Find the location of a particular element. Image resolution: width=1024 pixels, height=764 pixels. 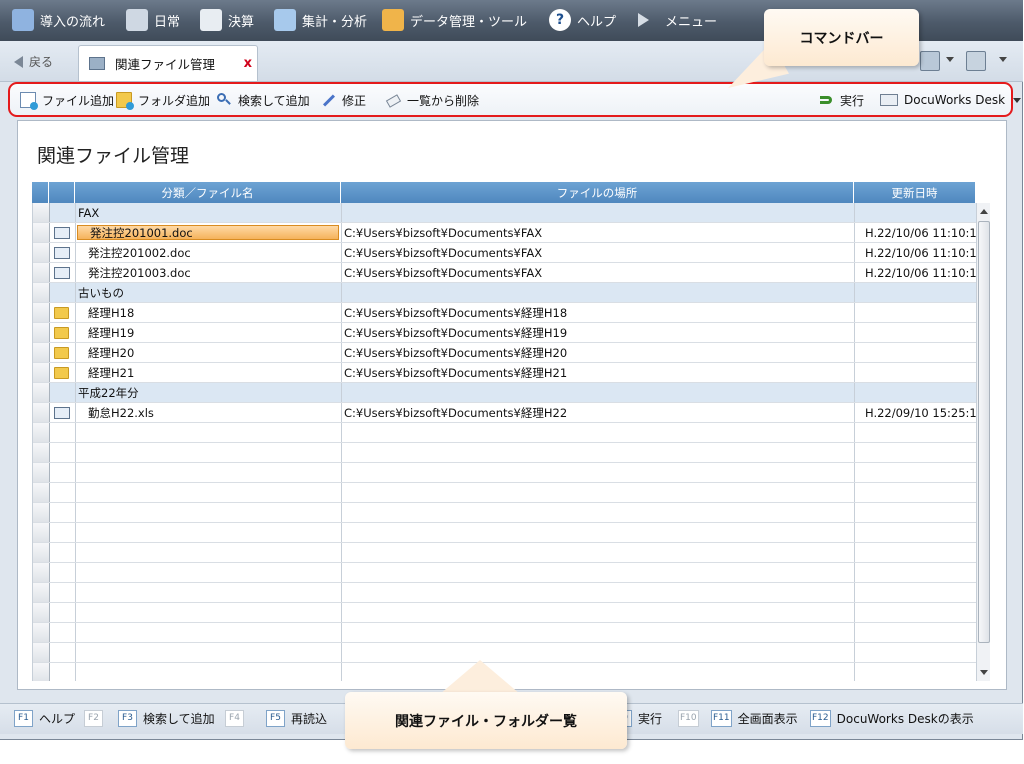

remove-label: 一覧から削除 is located at coordinates (443, 100).